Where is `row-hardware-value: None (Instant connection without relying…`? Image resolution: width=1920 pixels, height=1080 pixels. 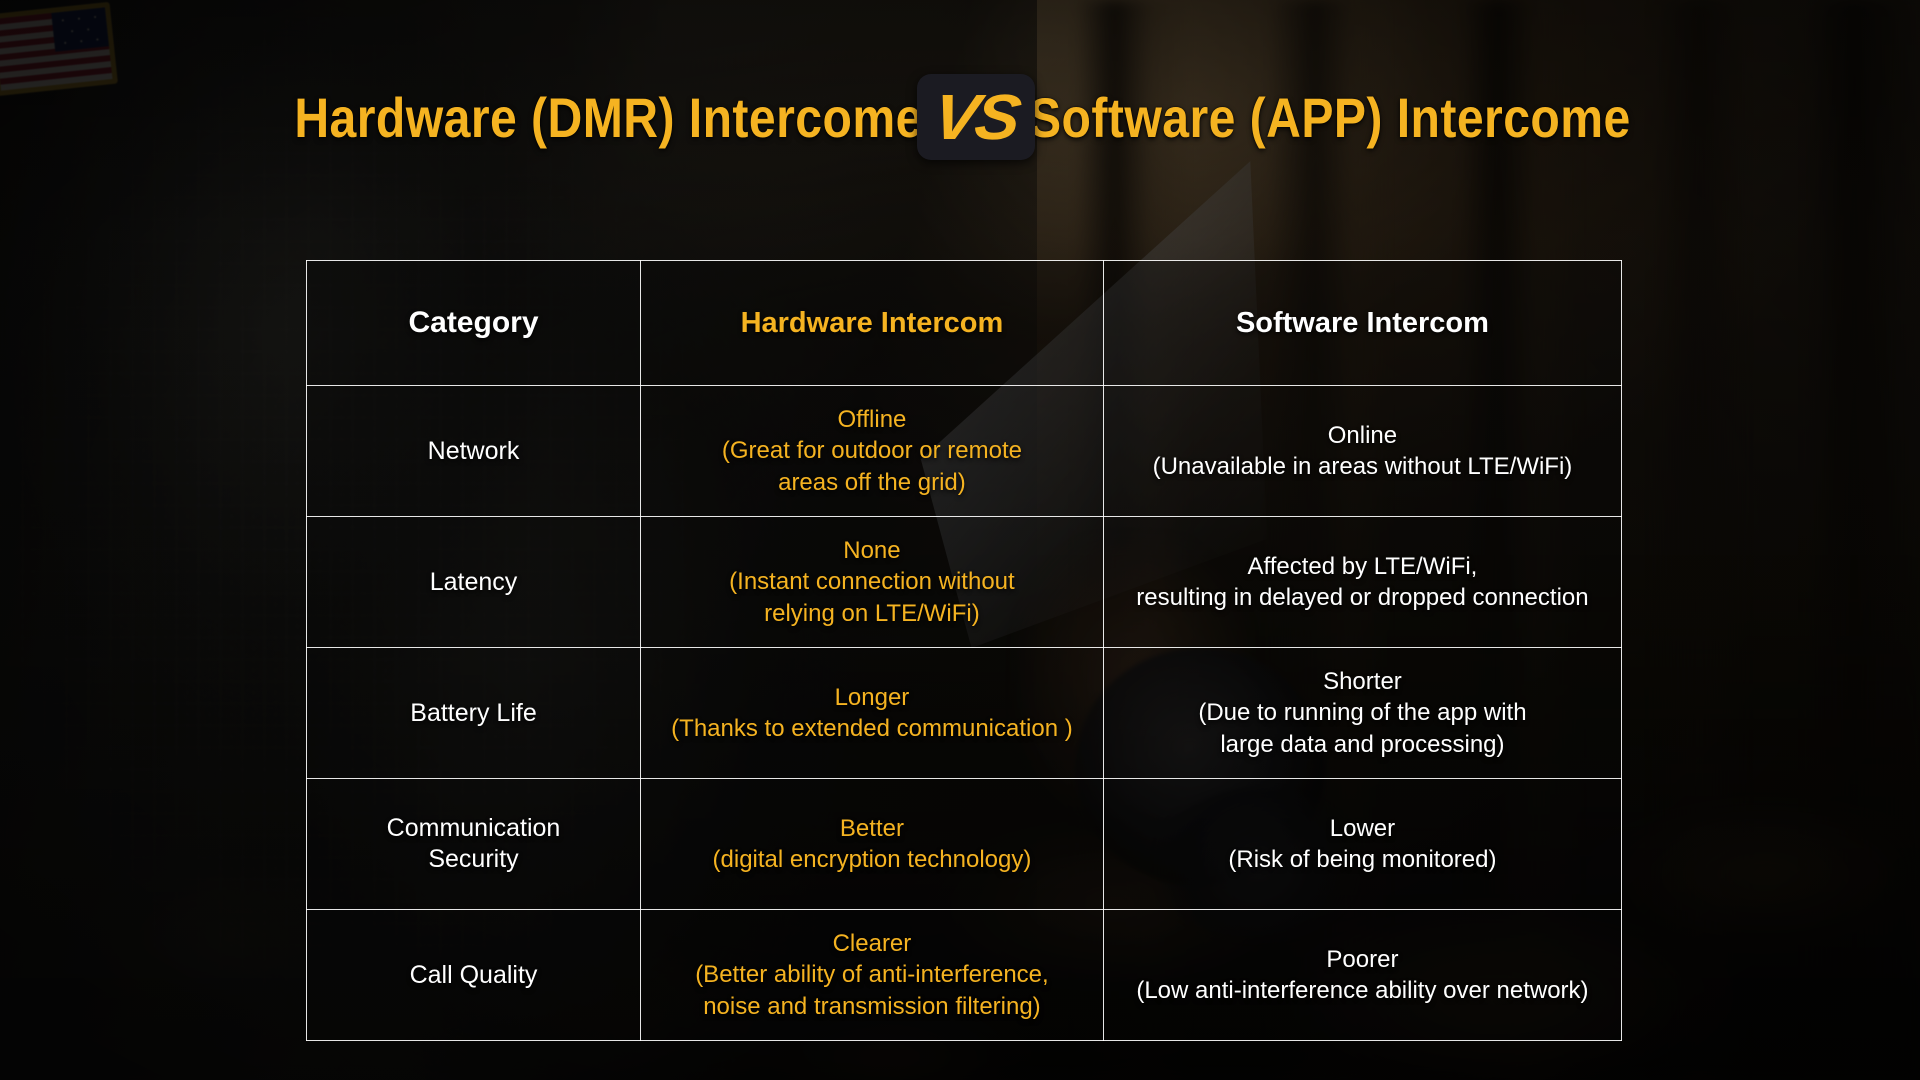 row-hardware-value: None (Instant connection without relying… is located at coordinates (872, 582).